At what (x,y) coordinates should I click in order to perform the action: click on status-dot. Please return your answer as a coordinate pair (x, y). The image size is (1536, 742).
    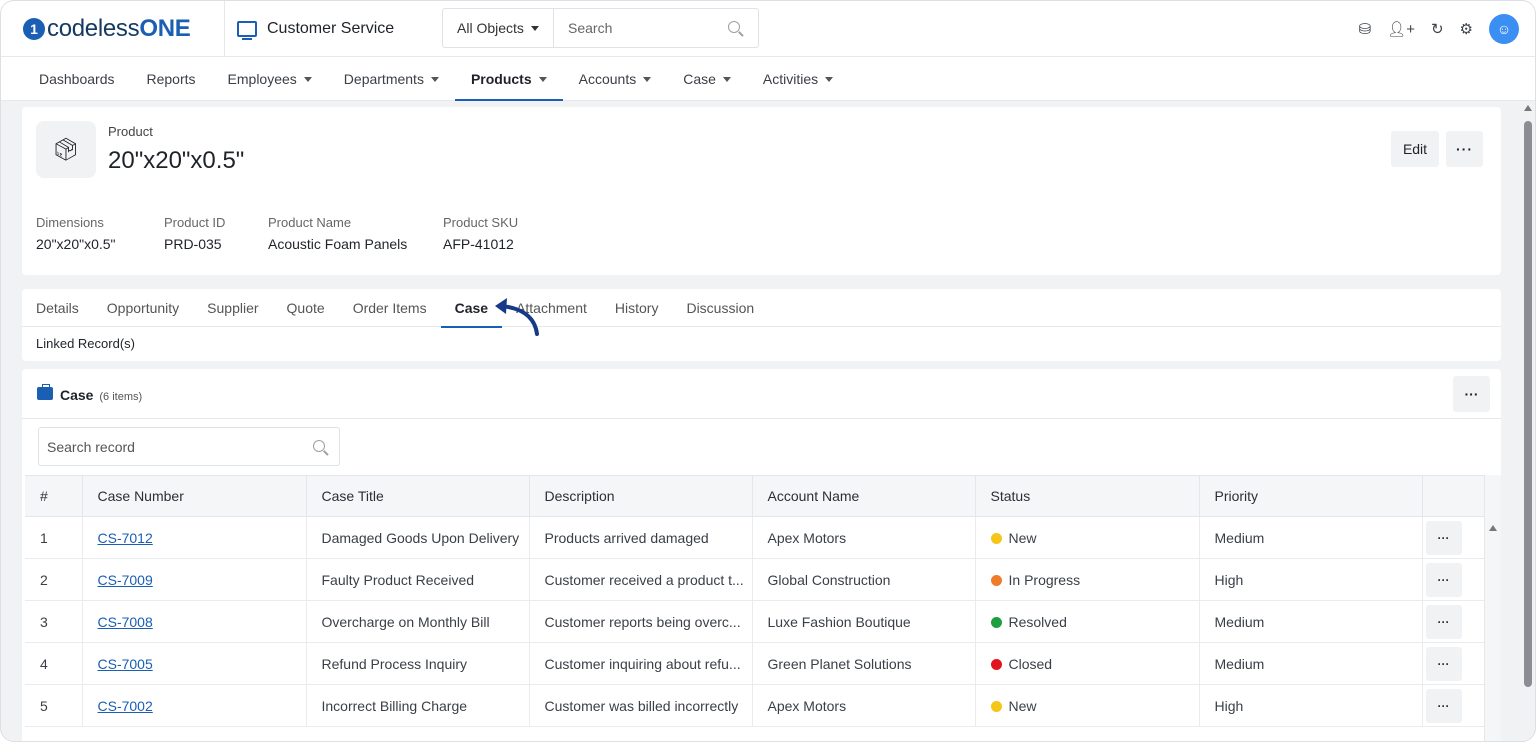
    Looking at the image, I should click on (996, 580).